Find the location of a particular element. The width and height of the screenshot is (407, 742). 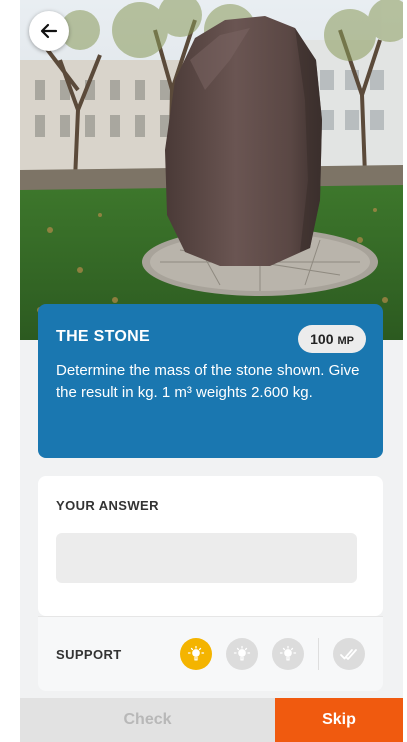

solution-button is located at coordinates (349, 654).